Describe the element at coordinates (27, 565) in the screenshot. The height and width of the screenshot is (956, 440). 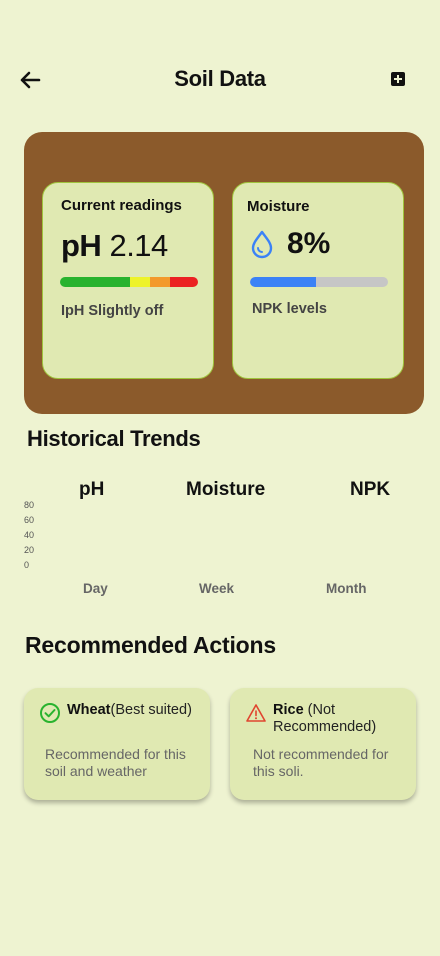
I see `y-tick: 0` at that location.